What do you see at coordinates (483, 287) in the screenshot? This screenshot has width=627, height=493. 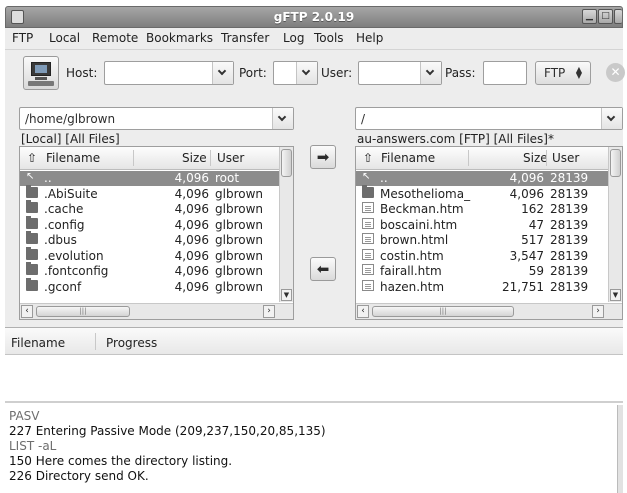 I see `remote-file-row: hazen.htm 21,751 28139` at bounding box center [483, 287].